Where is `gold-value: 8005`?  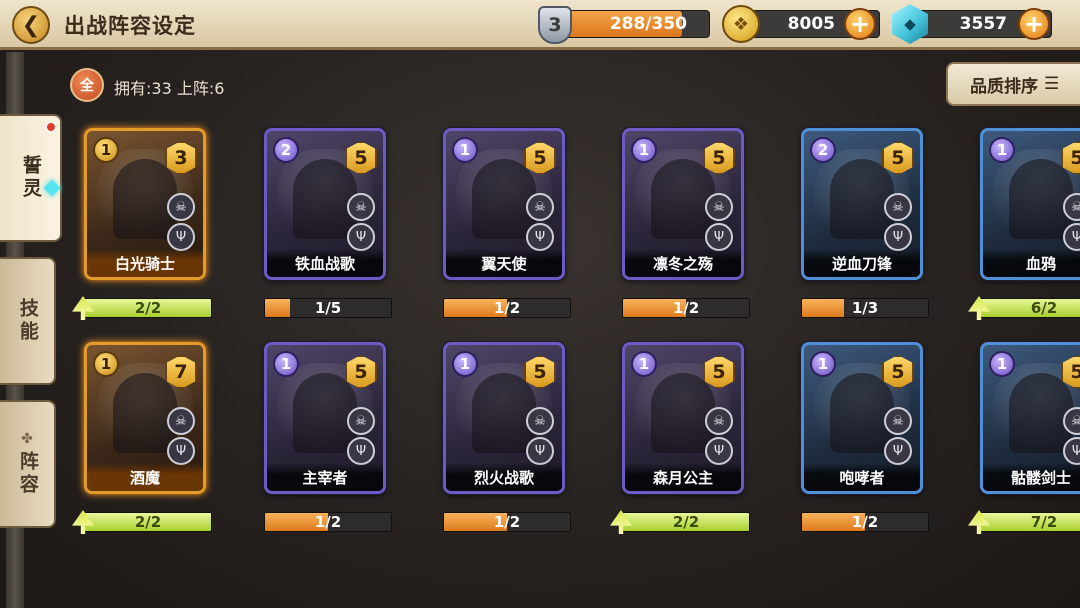
gold-value: 8005 is located at coordinates (811, 24).